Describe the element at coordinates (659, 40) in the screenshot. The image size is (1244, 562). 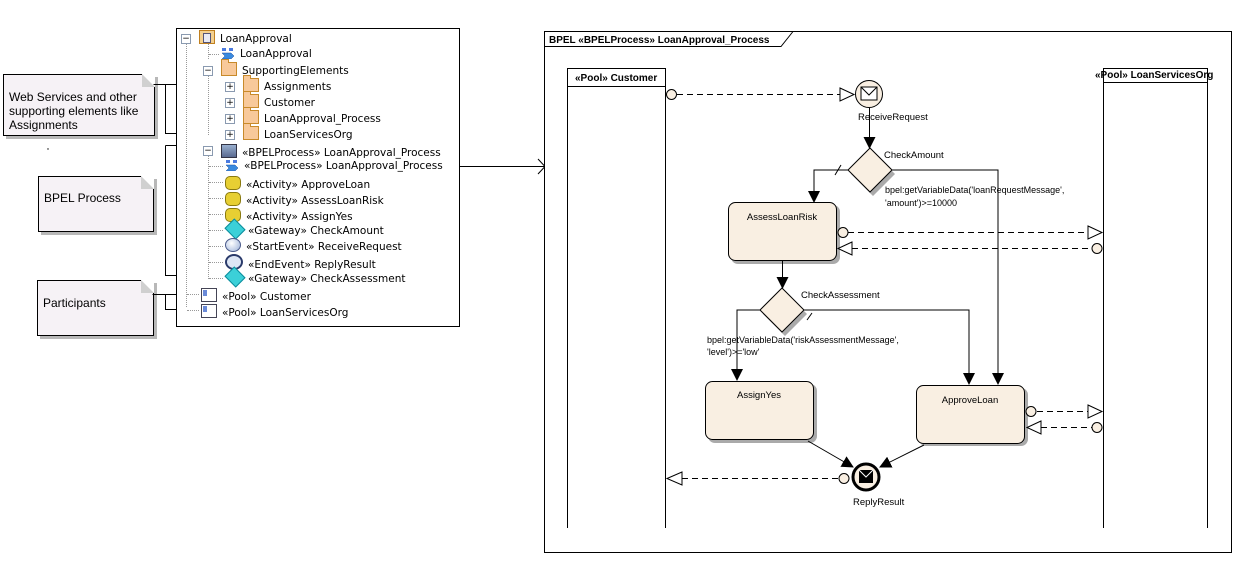
I see `frame-title: BPEL «BPELProcess» LoanApproval_Process` at that location.